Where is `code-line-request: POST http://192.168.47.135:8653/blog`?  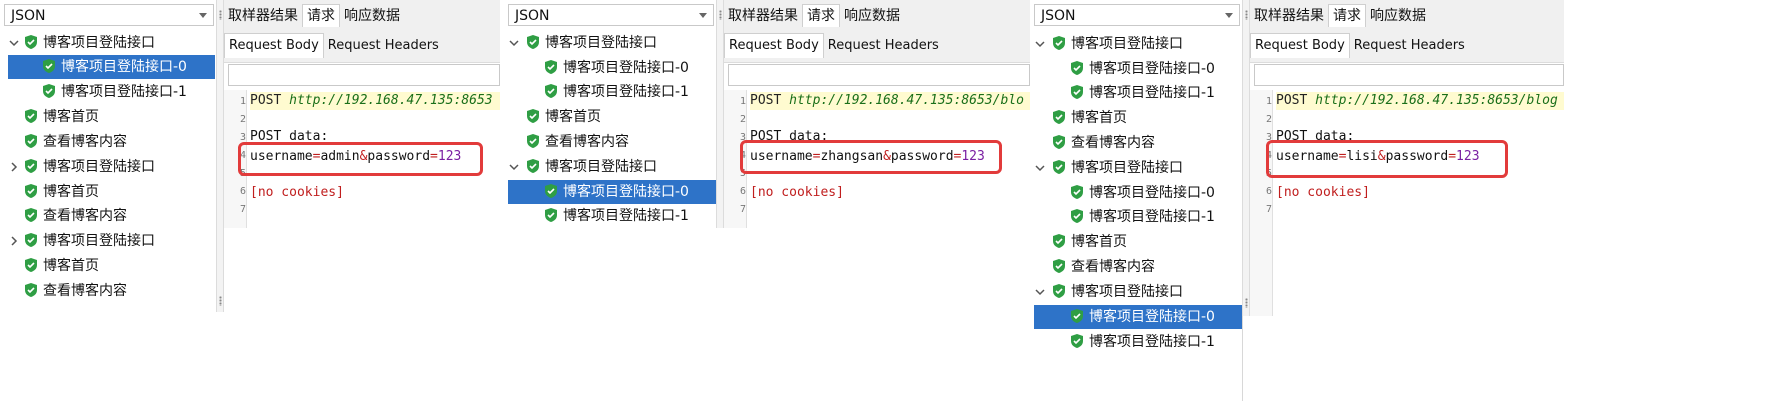 code-line-request: POST http://192.168.47.135:8653/blog is located at coordinates (1420, 101).